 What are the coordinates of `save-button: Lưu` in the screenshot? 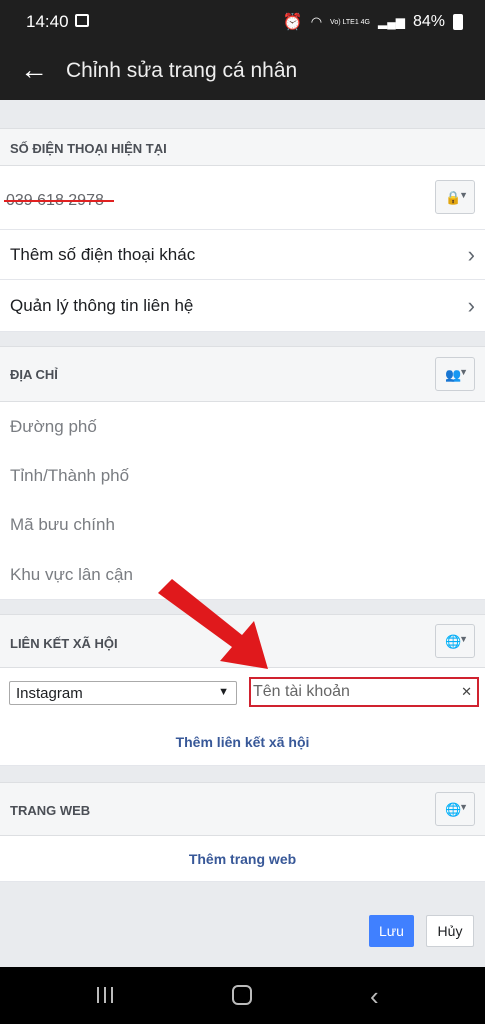 It's located at (391, 931).